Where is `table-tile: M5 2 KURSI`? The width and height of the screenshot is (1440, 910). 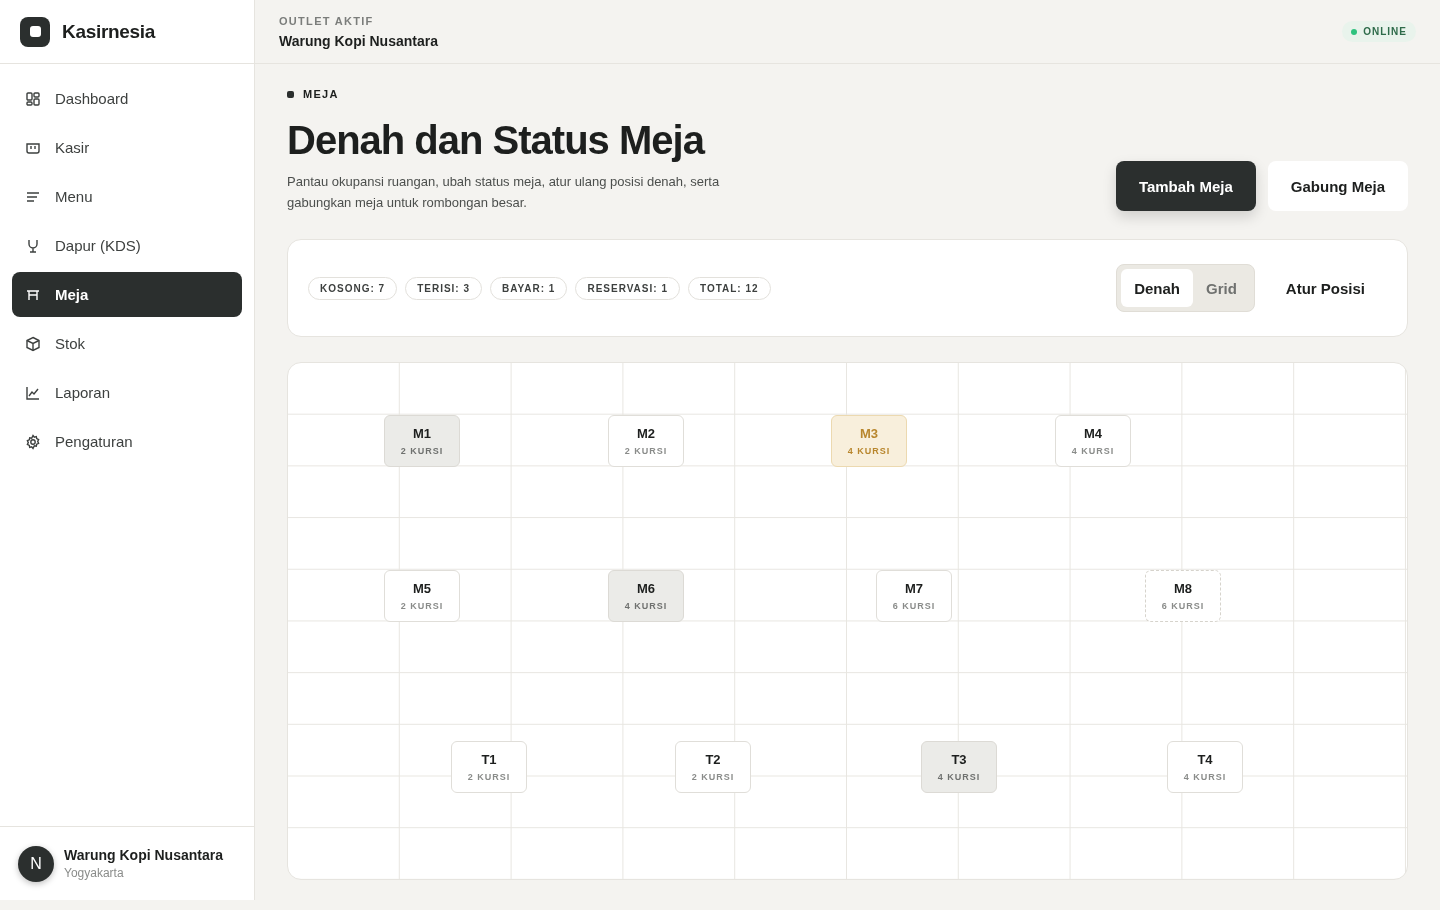
table-tile: M5 2 KURSI is located at coordinates (422, 596).